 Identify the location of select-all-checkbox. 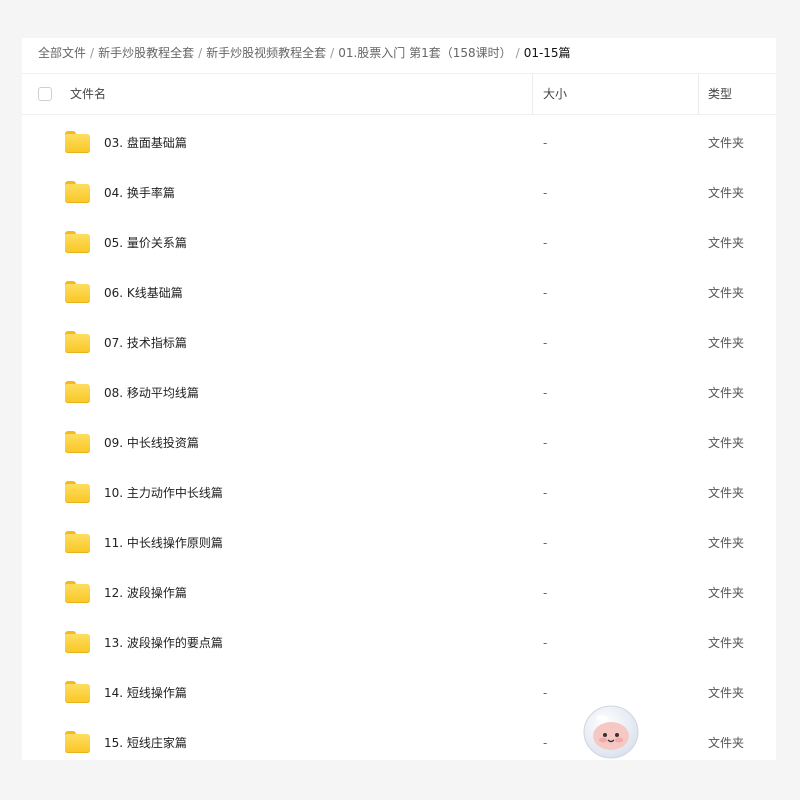
(45, 94).